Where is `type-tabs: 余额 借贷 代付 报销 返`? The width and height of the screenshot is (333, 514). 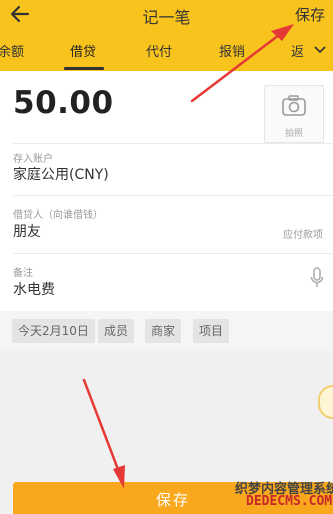
type-tabs: 余额 借贷 代付 报销 返 is located at coordinates (166, 52).